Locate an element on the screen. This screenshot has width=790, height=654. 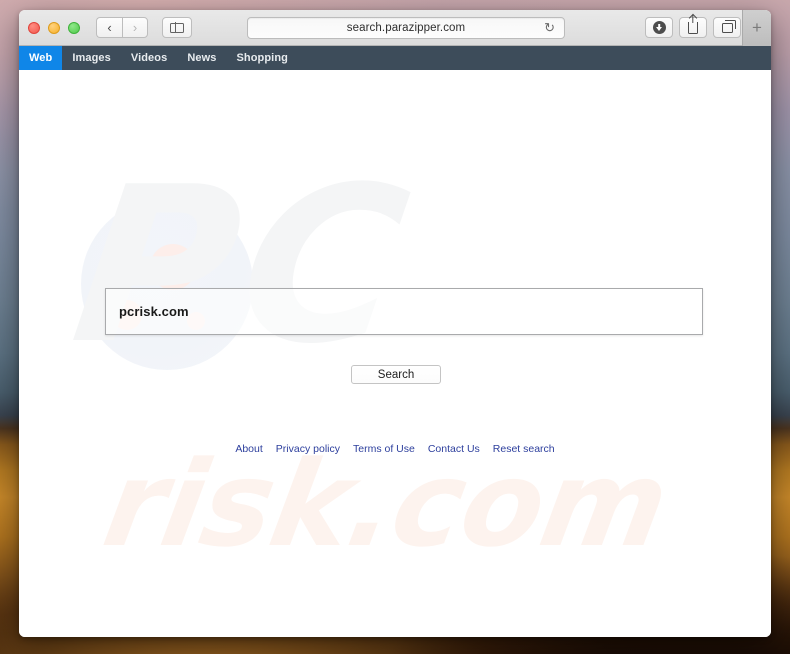
nav-item-videos: Videos is located at coordinates (149, 58).